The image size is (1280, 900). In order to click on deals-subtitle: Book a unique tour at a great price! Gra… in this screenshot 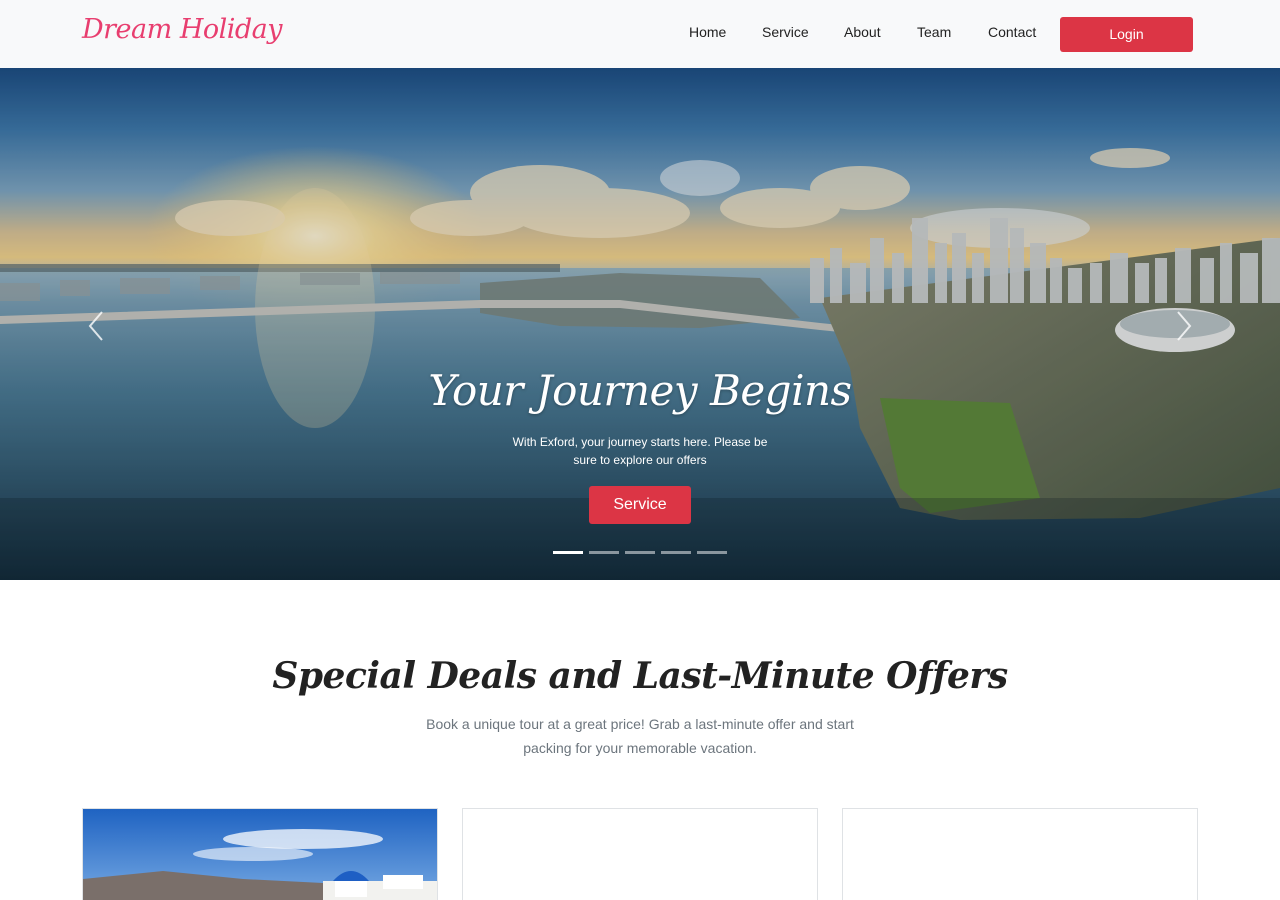, I will do `click(640, 736)`.